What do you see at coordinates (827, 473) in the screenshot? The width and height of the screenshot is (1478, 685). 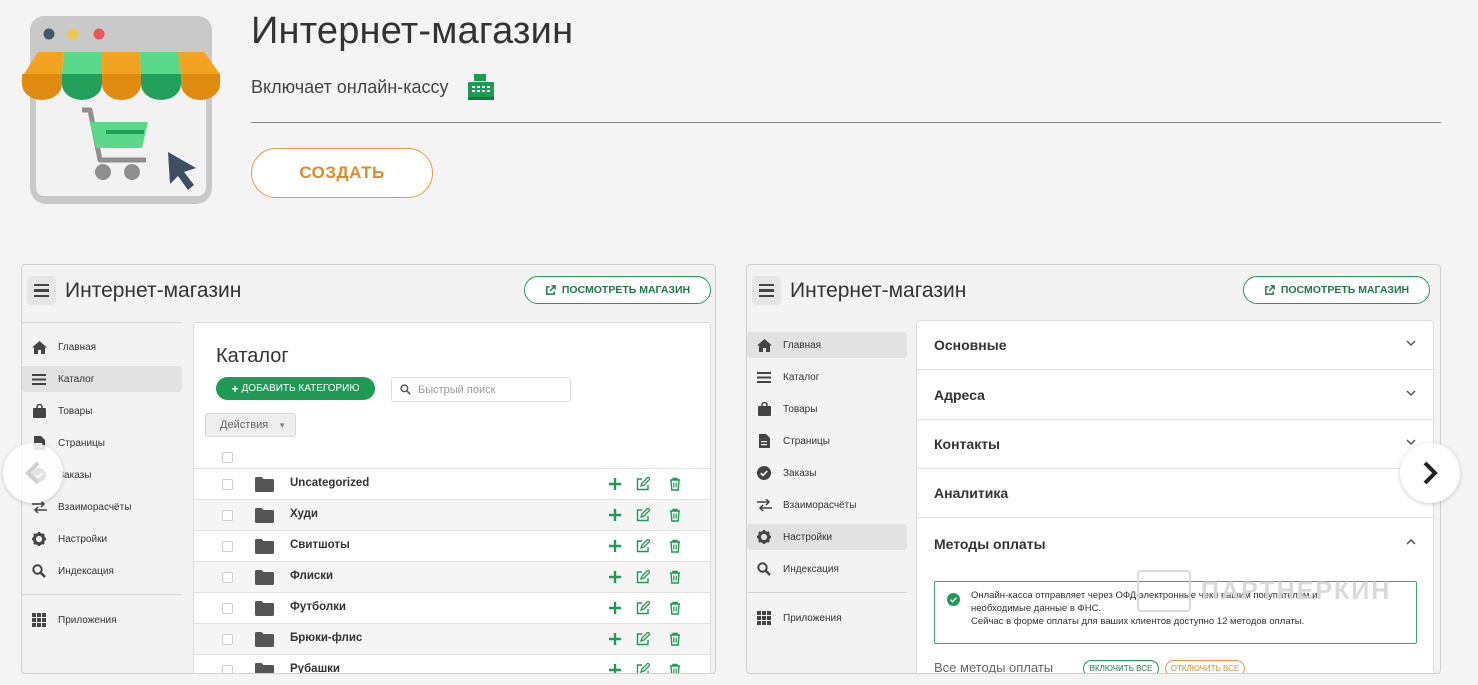 I see `sidebar-item-orders: Заказы` at bounding box center [827, 473].